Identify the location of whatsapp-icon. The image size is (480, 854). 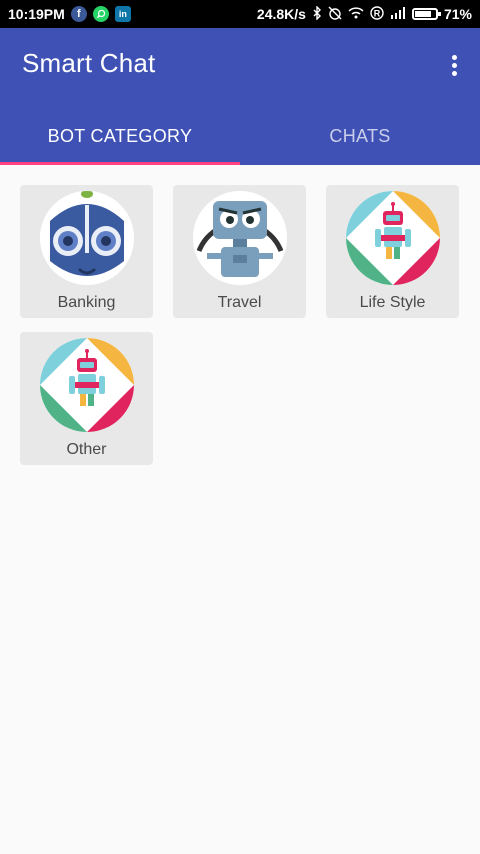
(100, 14).